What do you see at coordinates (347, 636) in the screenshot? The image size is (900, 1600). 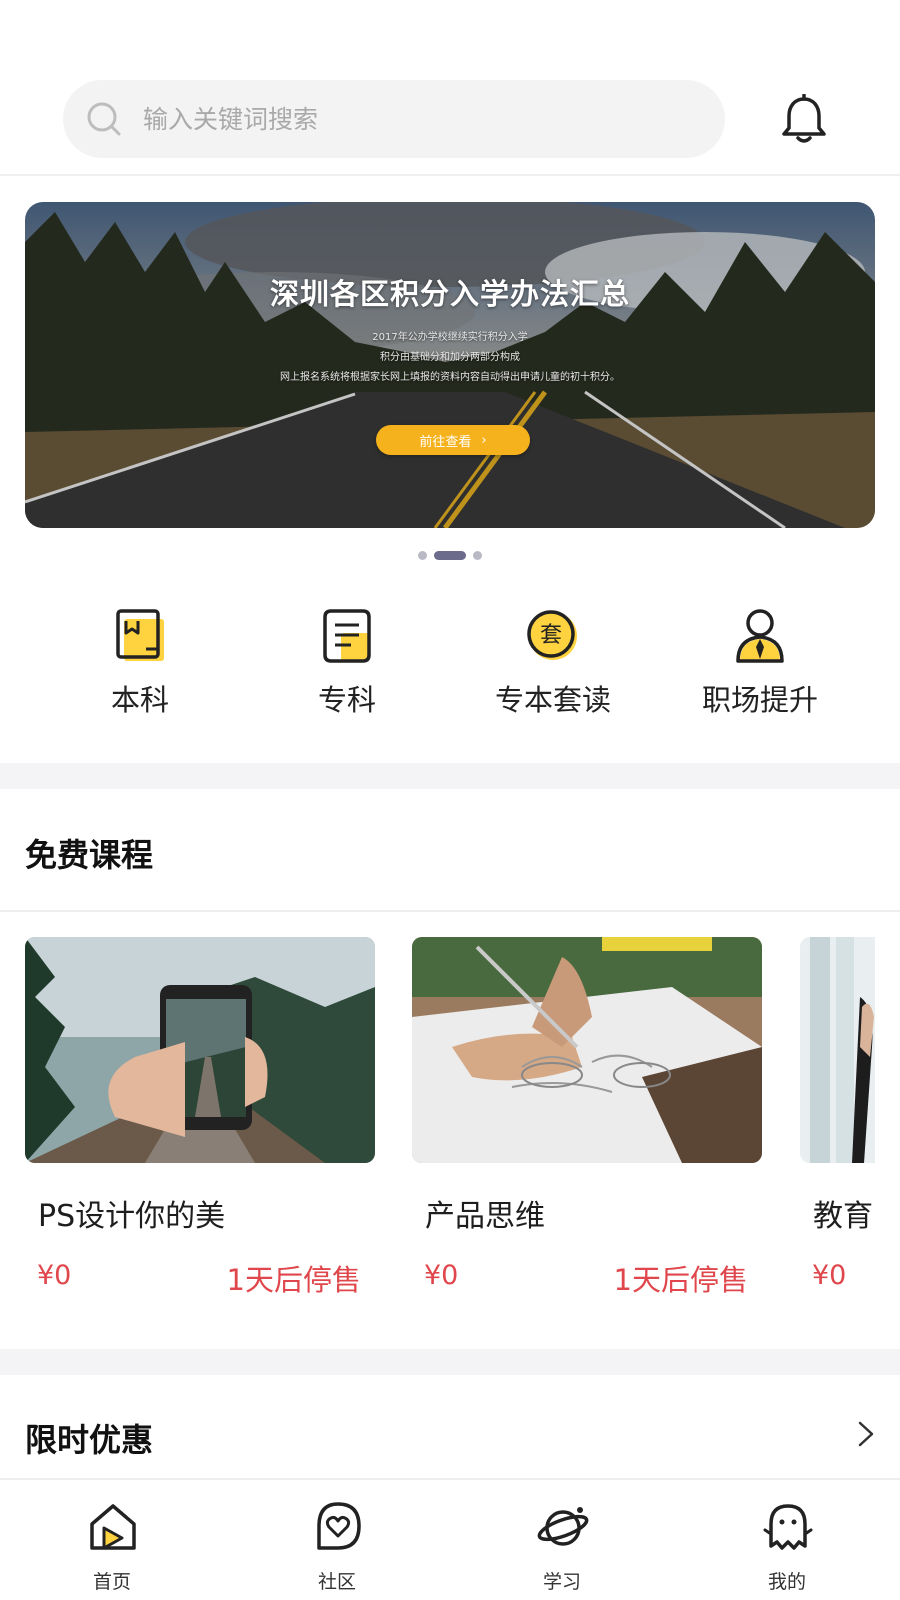 I see `document-icon` at bounding box center [347, 636].